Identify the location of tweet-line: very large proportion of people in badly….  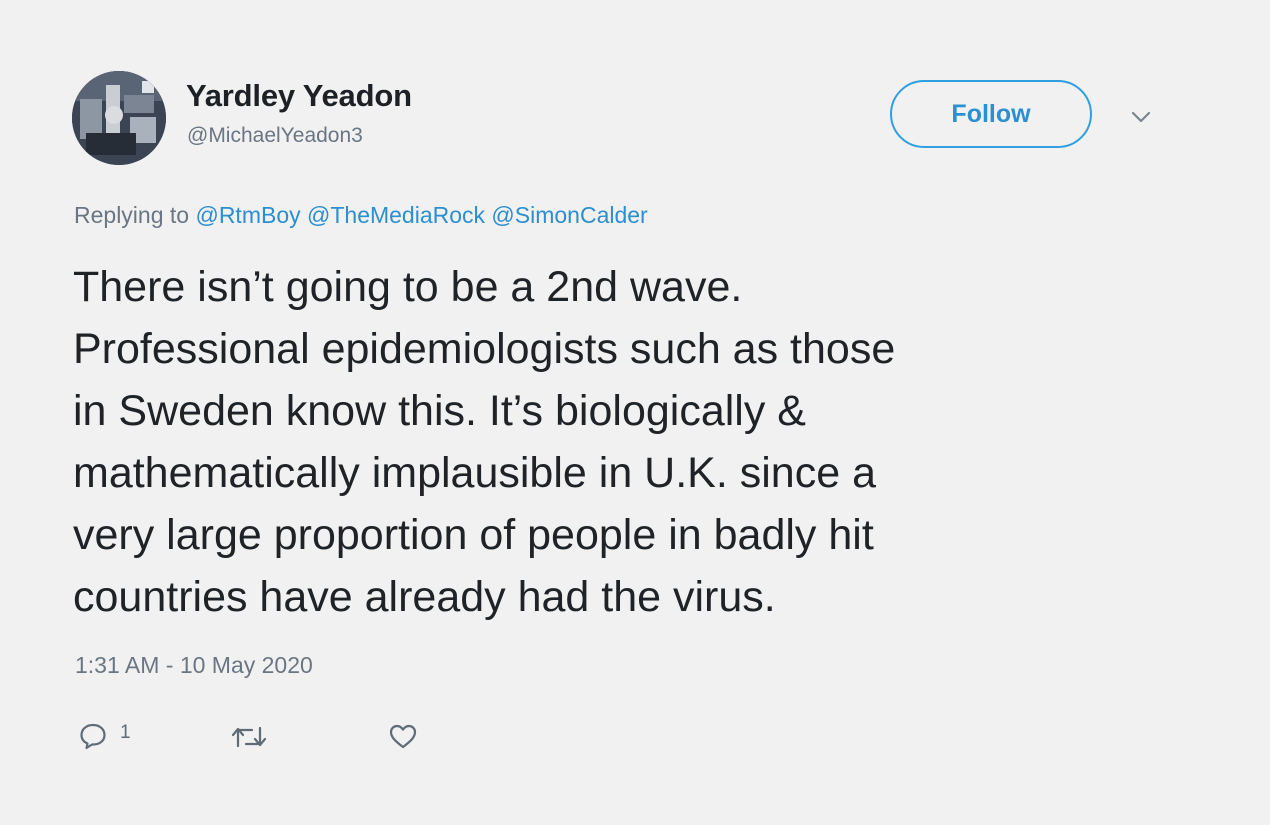
(473, 535).